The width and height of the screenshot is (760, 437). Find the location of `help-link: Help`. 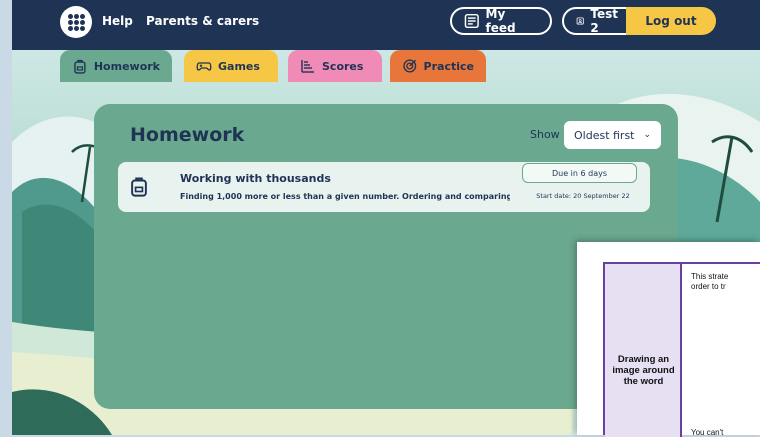

help-link: Help is located at coordinates (117, 21).